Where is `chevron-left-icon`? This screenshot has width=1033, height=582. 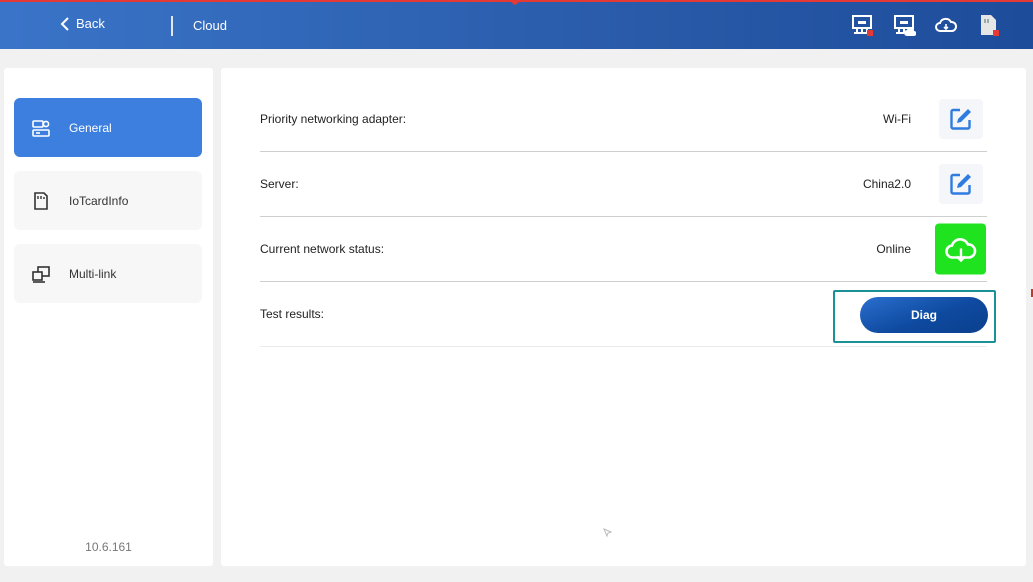
chevron-left-icon is located at coordinates (64, 23).